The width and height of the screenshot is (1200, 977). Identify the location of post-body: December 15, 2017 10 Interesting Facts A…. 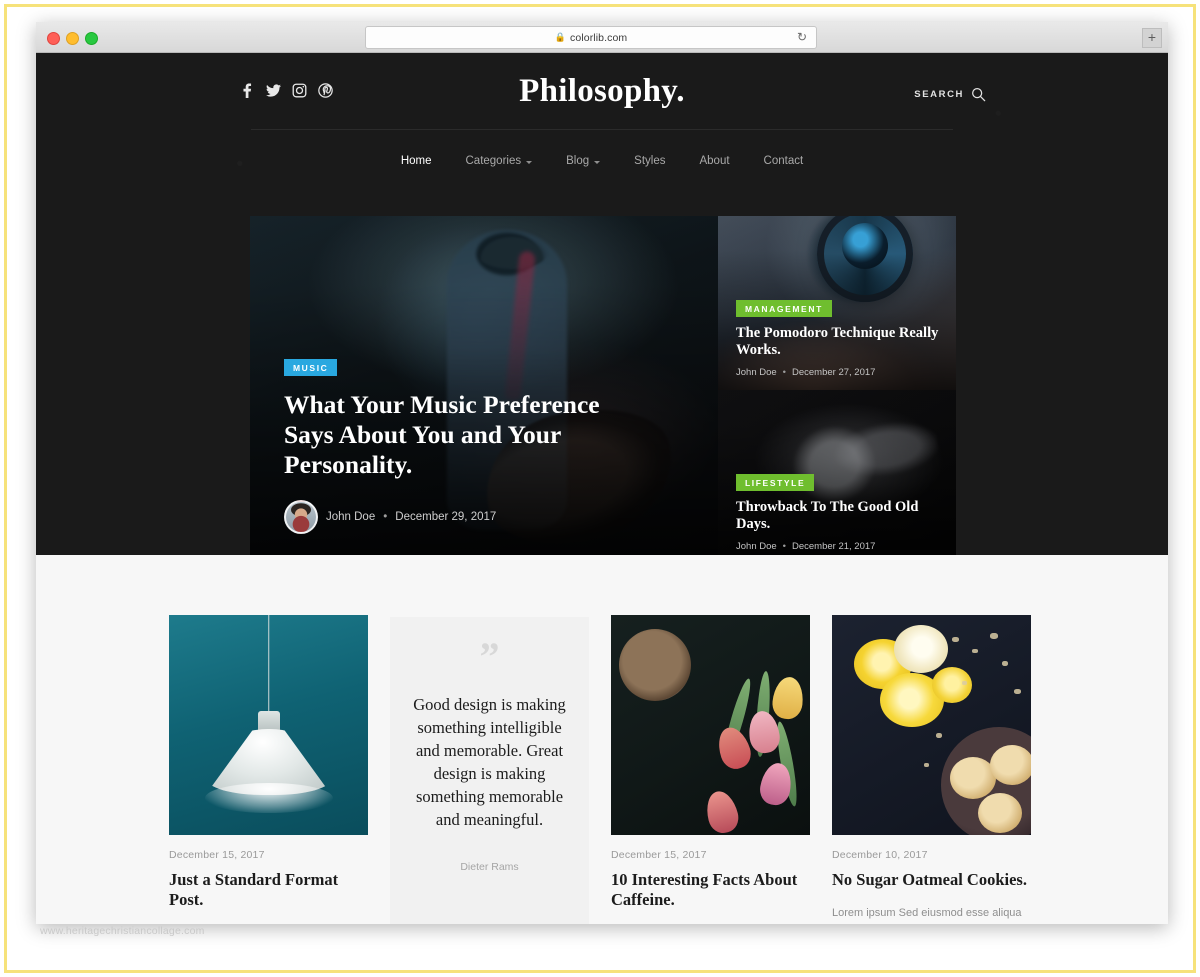
(710, 879).